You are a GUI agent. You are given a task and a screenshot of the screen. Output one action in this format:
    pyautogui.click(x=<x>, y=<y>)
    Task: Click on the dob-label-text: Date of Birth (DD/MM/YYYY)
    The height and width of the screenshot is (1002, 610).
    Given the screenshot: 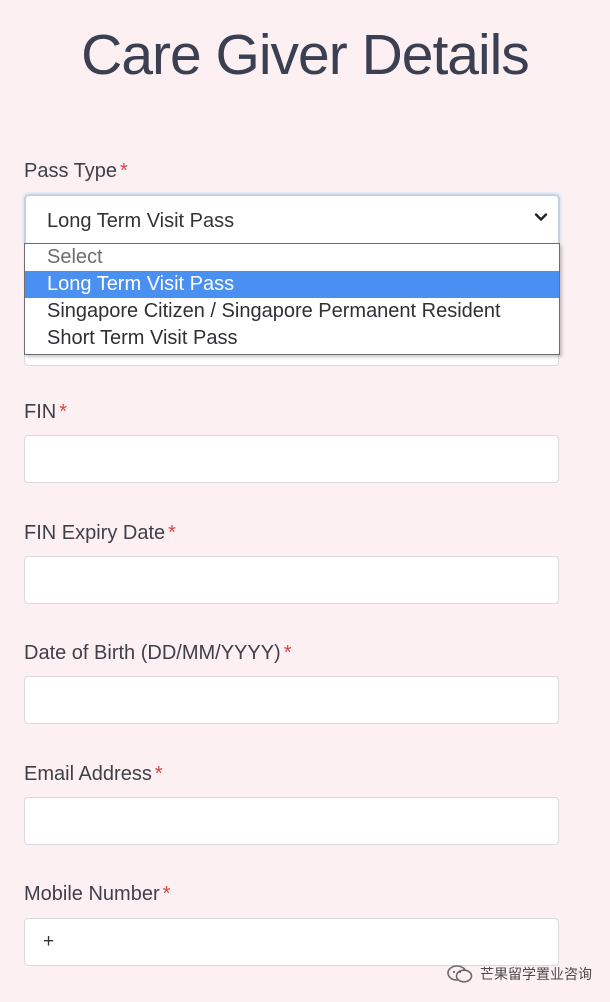 What is the action you would take?
    pyautogui.click(x=152, y=653)
    